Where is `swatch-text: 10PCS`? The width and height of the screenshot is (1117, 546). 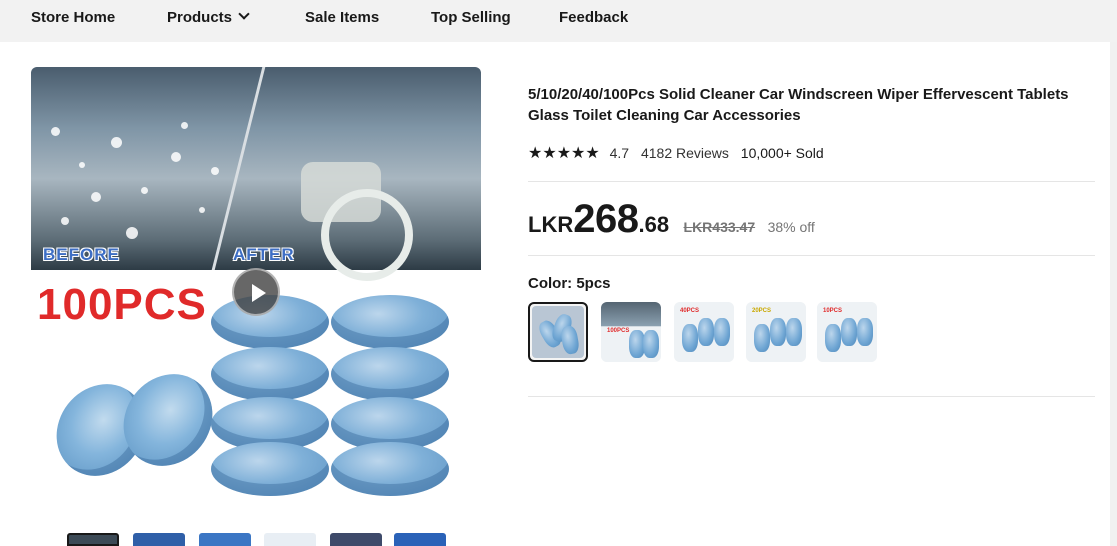
swatch-text: 10PCS is located at coordinates (833, 311).